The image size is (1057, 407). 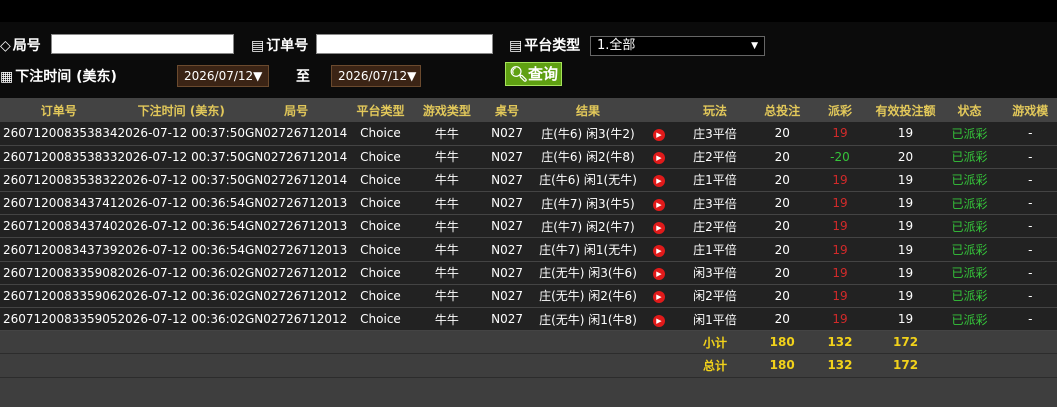 What do you see at coordinates (587, 203) in the screenshot?
I see `result-cell: 庄(牛7) 闲3(牛5)` at bounding box center [587, 203].